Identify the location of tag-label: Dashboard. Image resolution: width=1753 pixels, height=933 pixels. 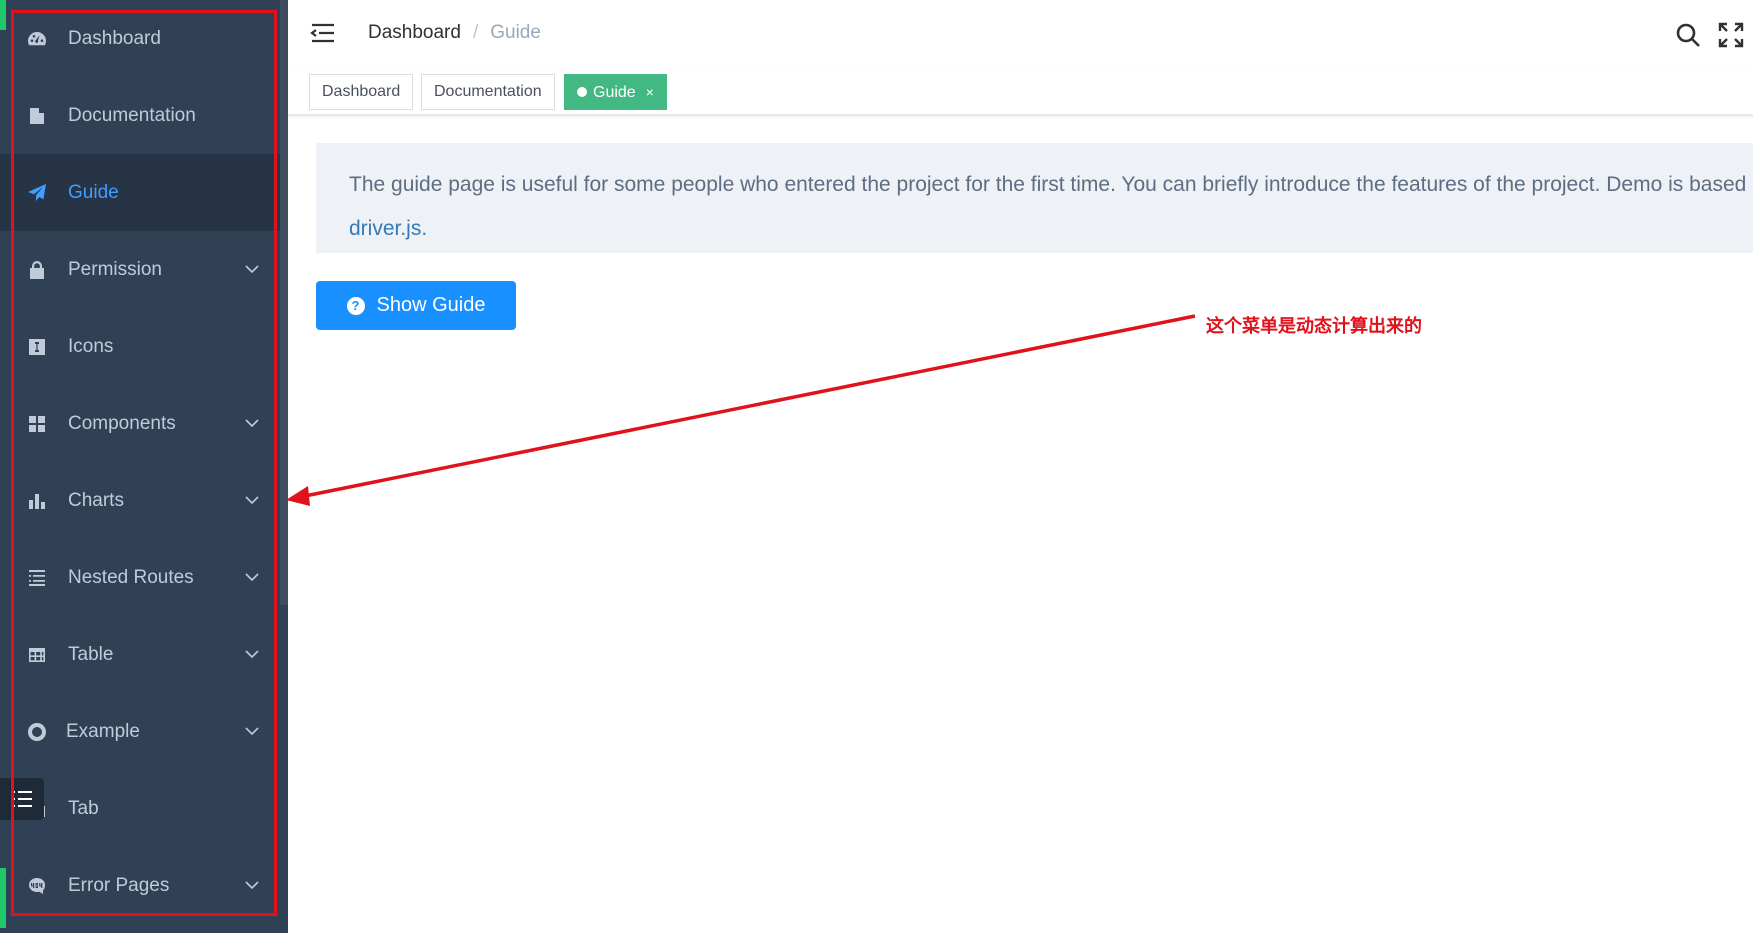
(361, 91).